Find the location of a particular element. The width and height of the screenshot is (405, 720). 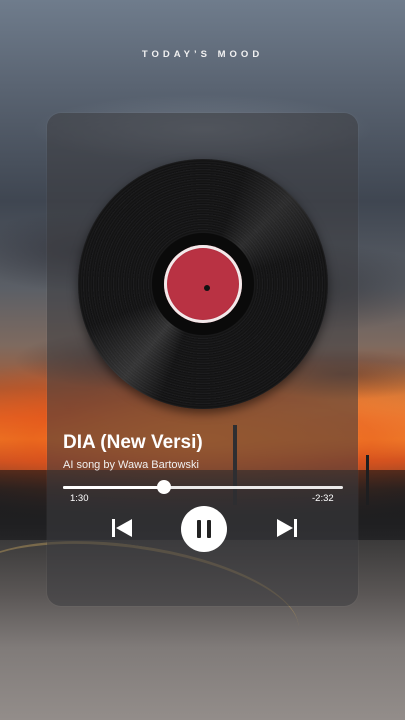

next-button is located at coordinates (287, 528).